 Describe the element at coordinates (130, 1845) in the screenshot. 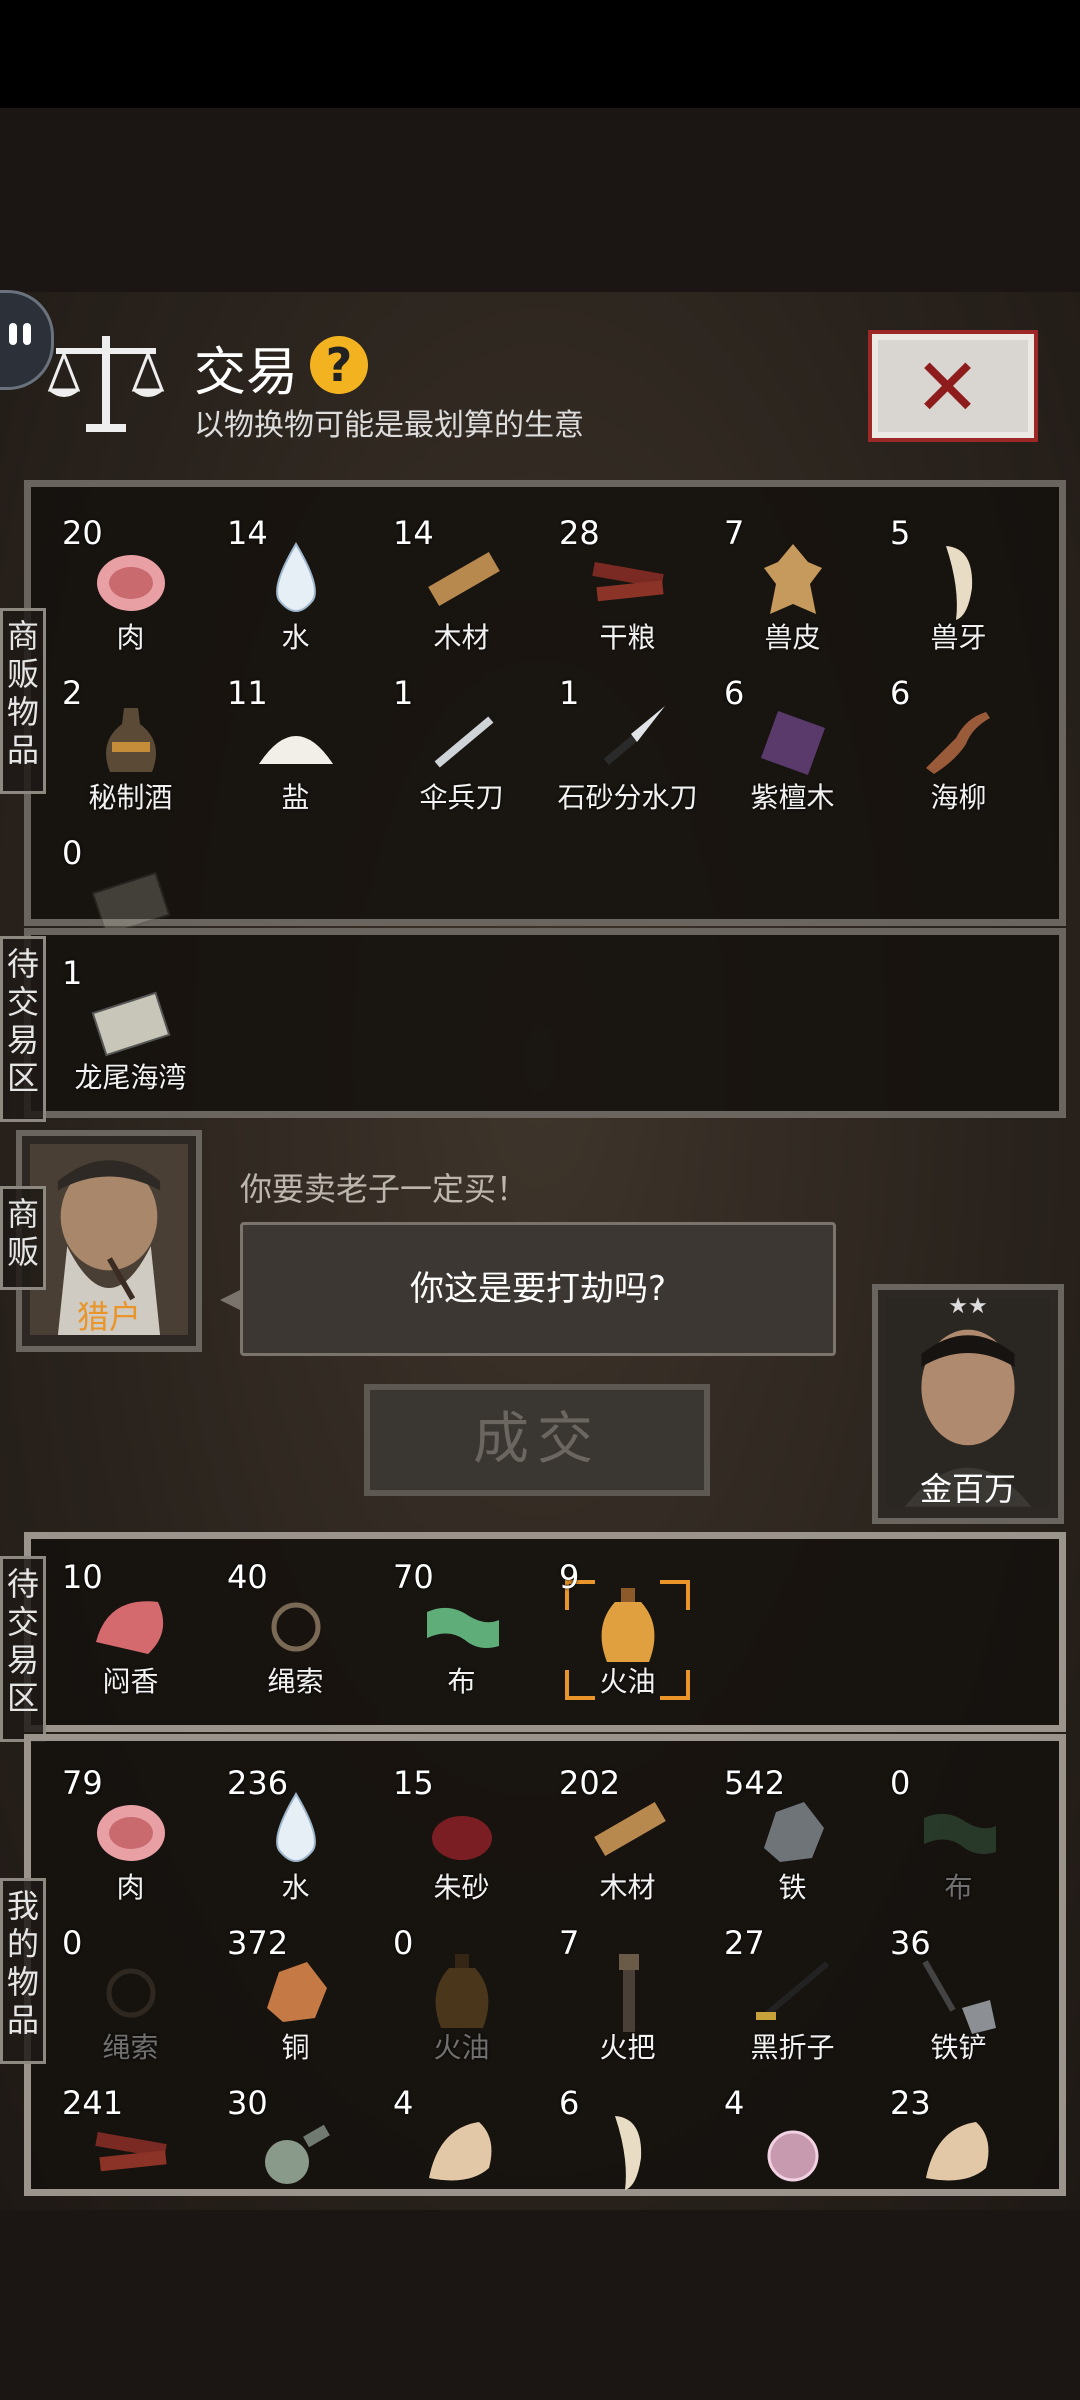

I see `item-slot: 79 肉` at that location.